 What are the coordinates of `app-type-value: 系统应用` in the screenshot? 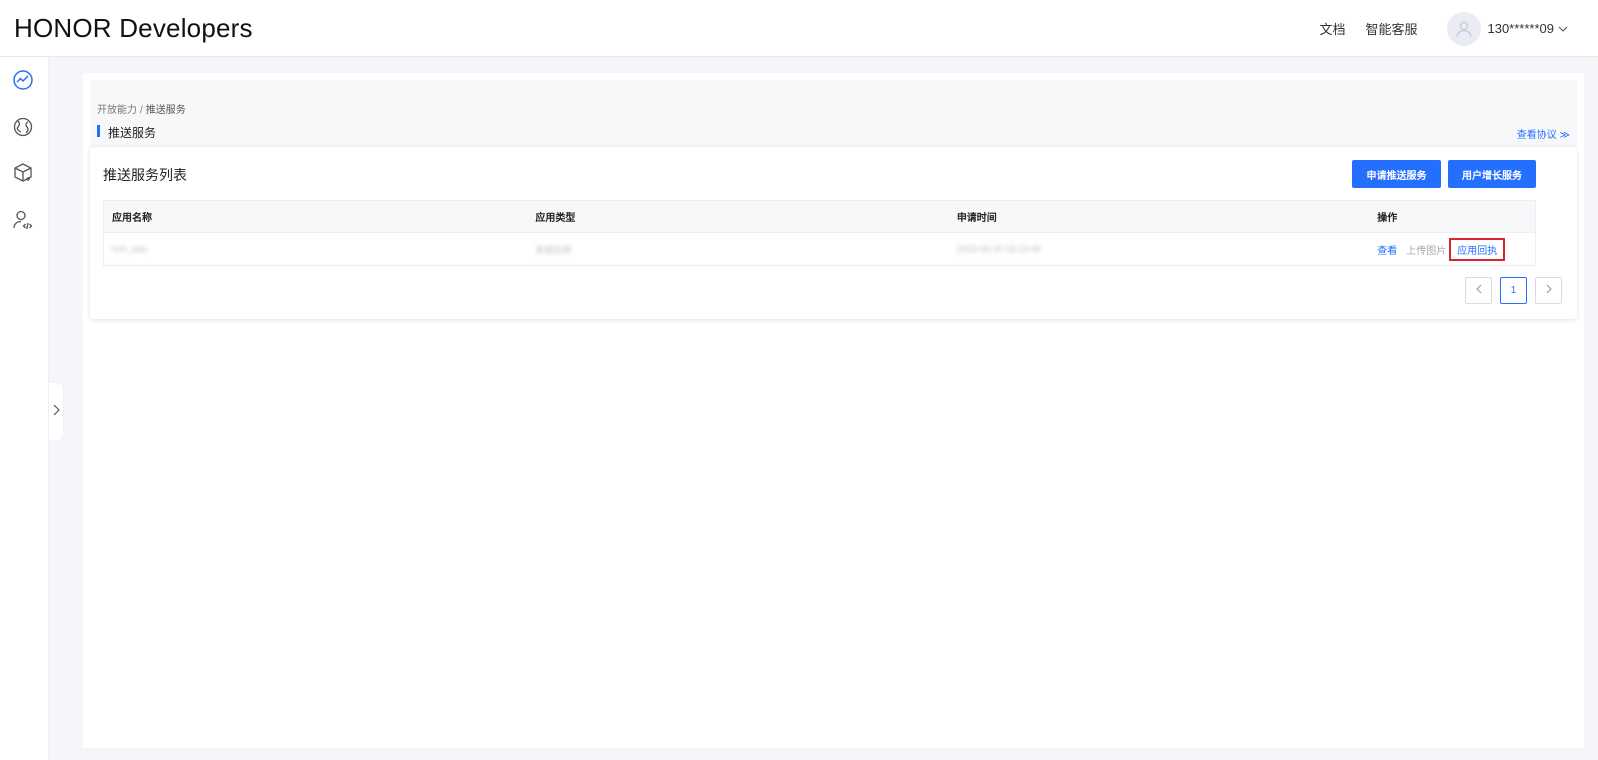 It's located at (553, 249).